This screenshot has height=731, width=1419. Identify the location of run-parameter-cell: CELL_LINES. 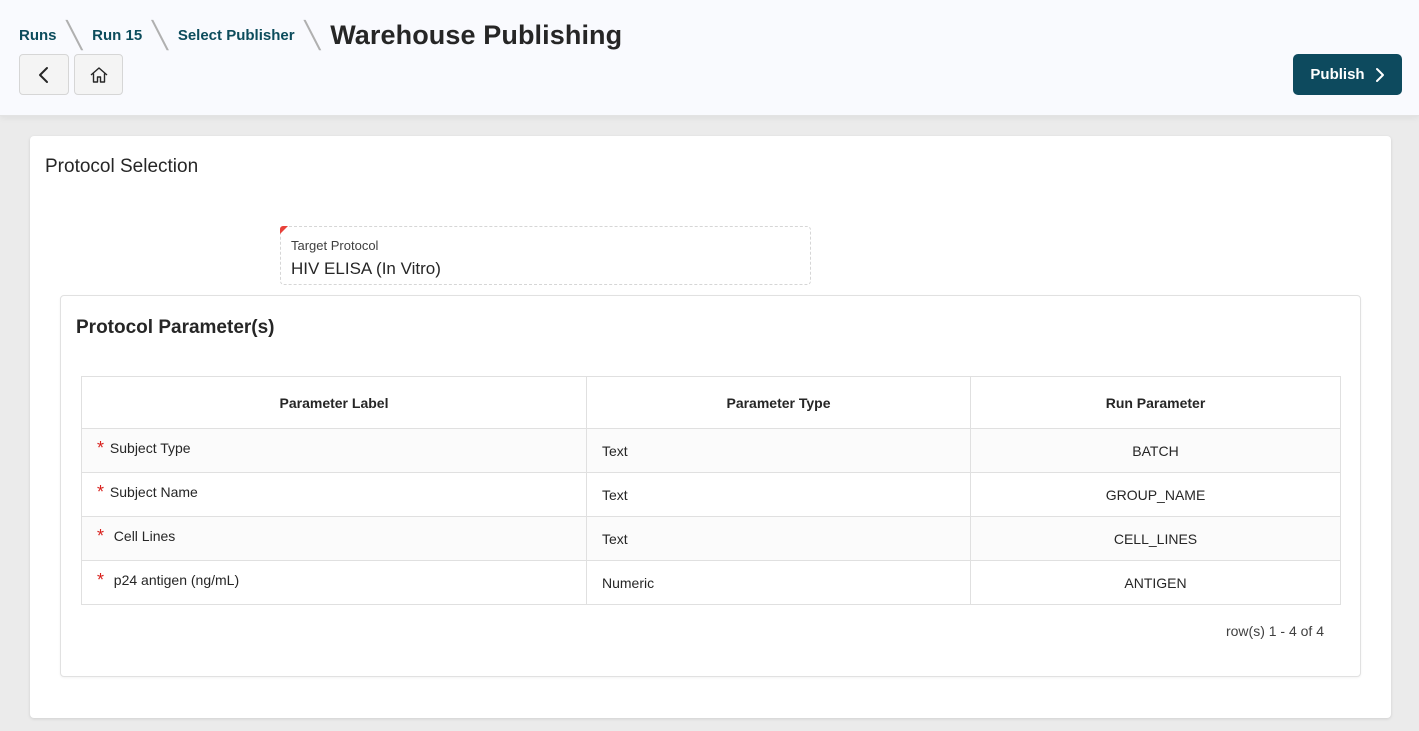
(1155, 538).